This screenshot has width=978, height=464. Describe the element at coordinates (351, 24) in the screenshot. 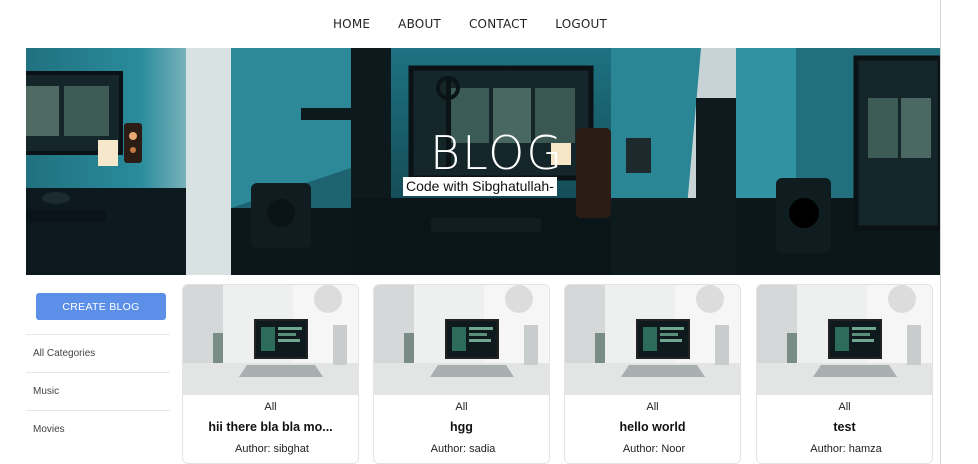

I see `nav-home-link: HOME` at that location.